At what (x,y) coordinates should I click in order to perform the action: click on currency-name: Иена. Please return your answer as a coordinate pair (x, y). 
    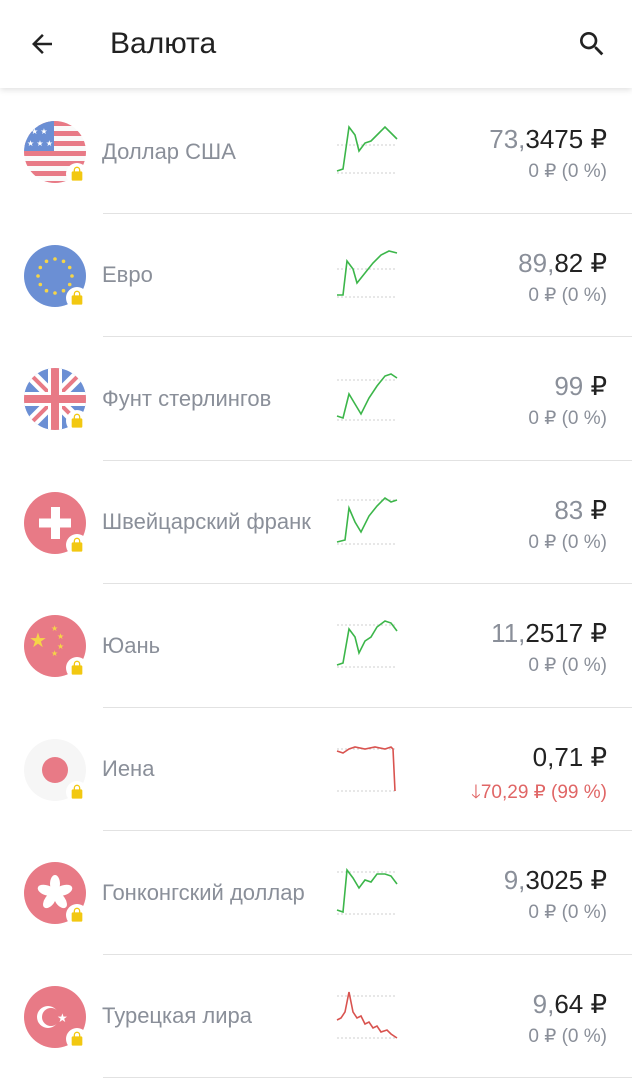
    Looking at the image, I should click on (128, 768).